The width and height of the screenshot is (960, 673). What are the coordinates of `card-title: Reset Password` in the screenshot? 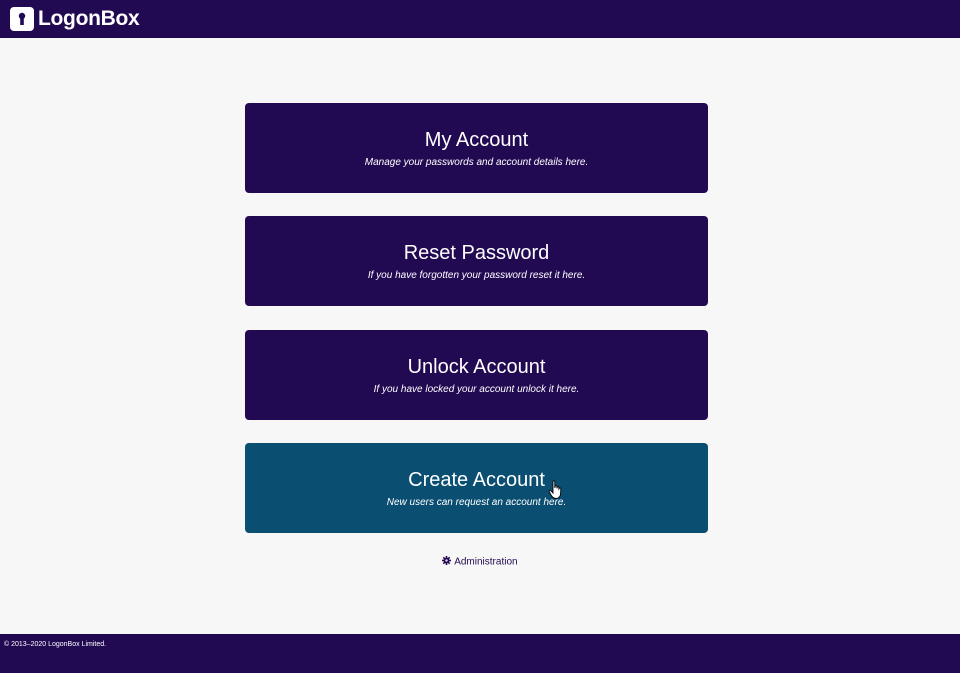 It's located at (476, 253).